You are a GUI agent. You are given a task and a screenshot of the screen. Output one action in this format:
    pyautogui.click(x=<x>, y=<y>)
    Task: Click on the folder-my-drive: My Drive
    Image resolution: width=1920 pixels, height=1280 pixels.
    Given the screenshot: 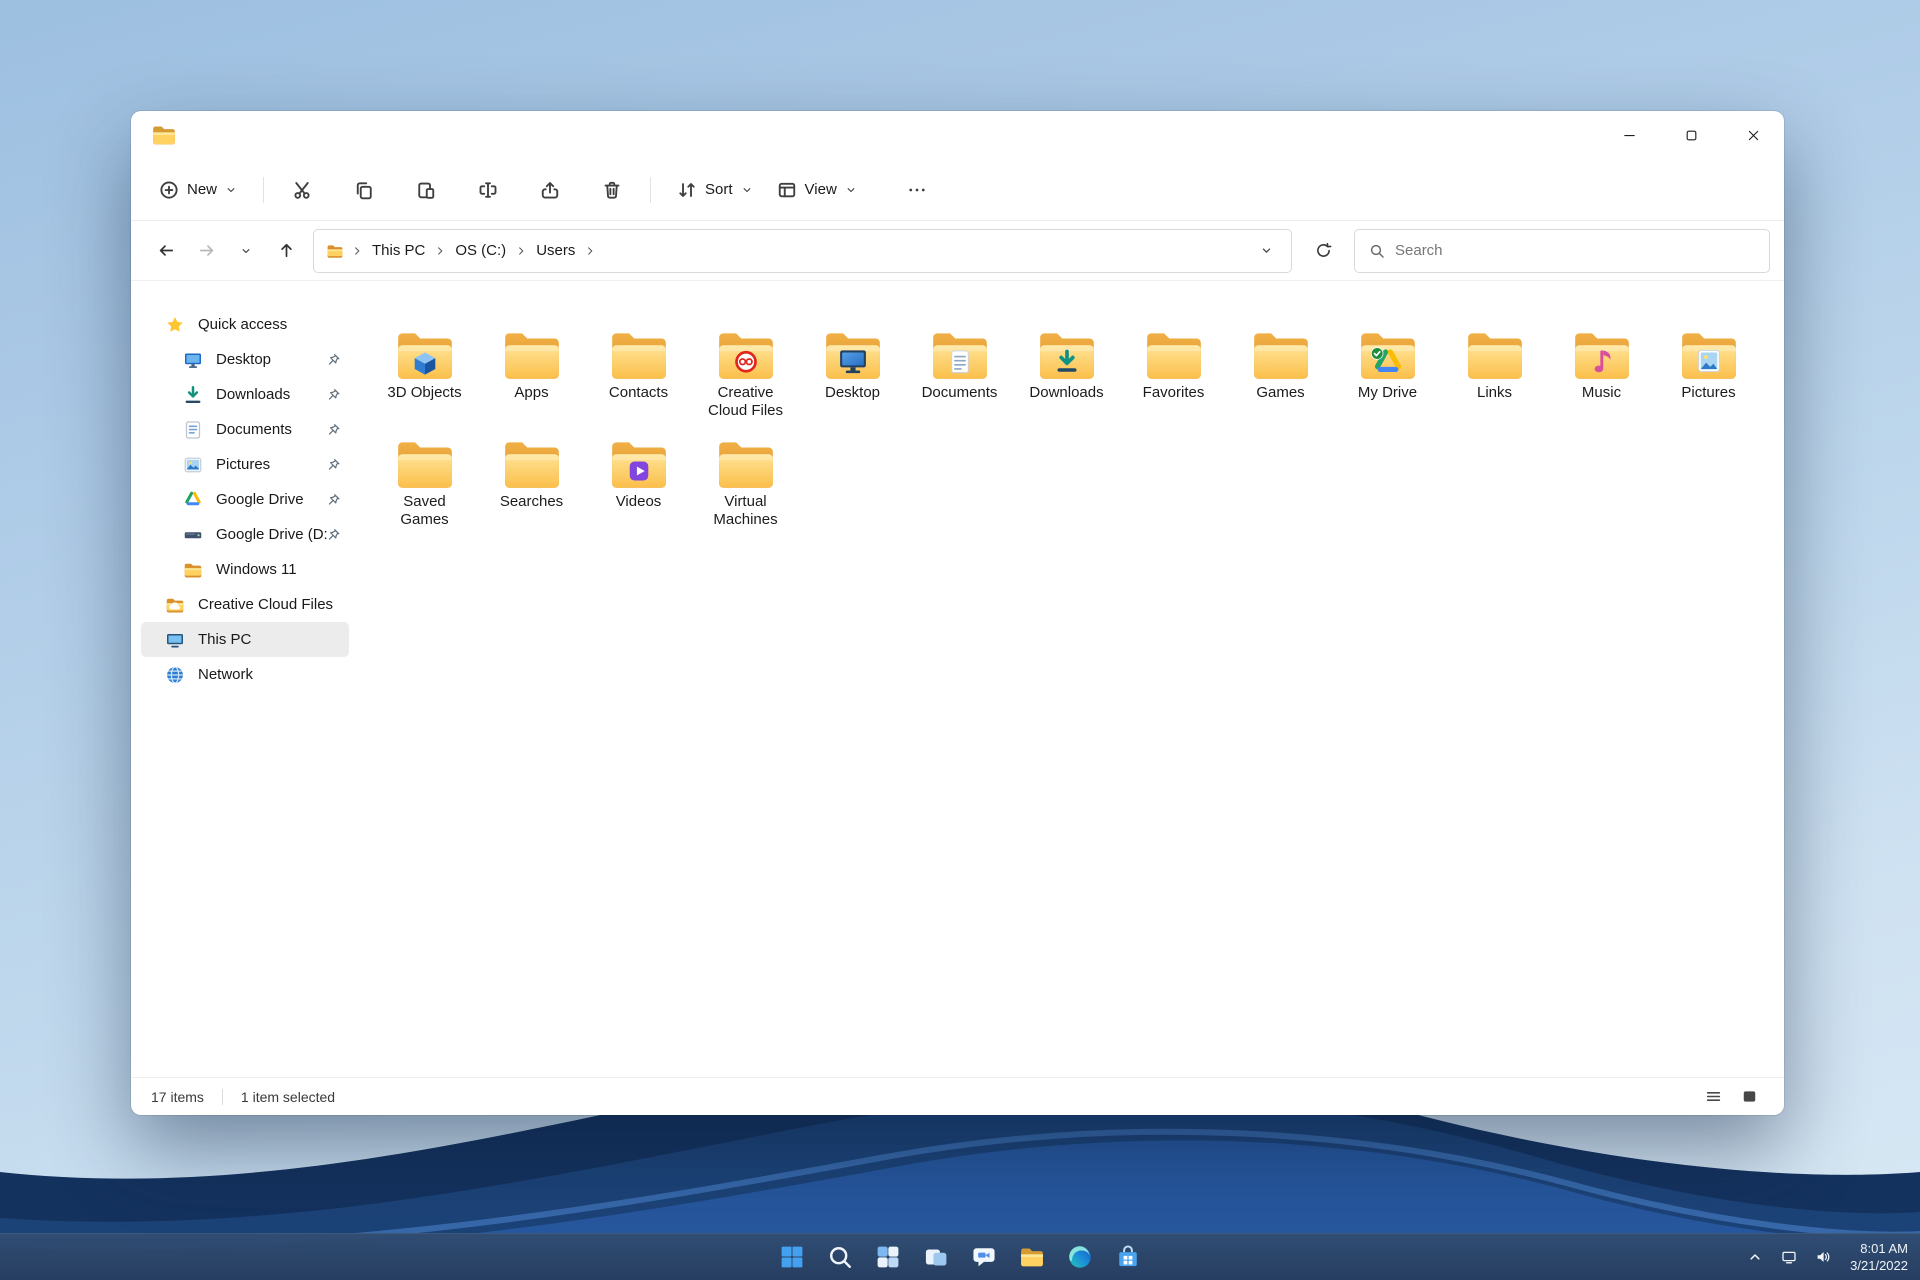 What is the action you would take?
    pyautogui.click(x=1387, y=375)
    